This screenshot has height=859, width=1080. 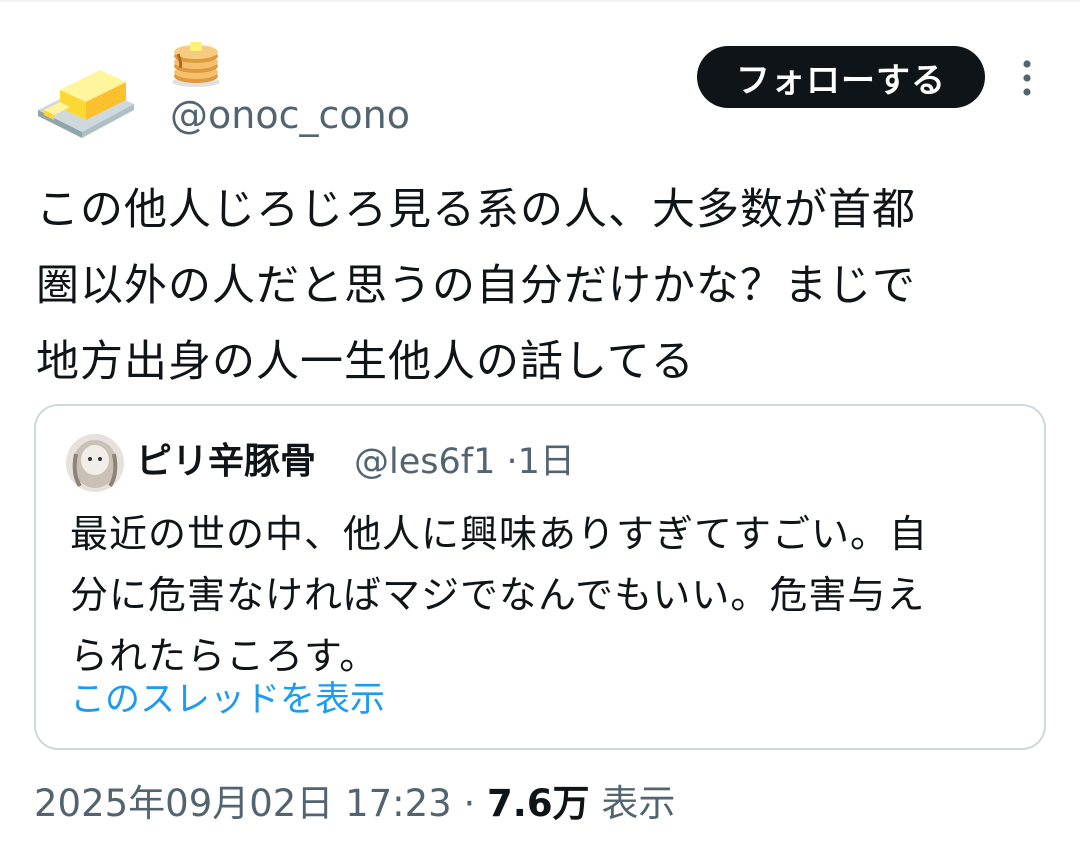 I want to click on quote-handle: @les6f1, so click(x=424, y=462).